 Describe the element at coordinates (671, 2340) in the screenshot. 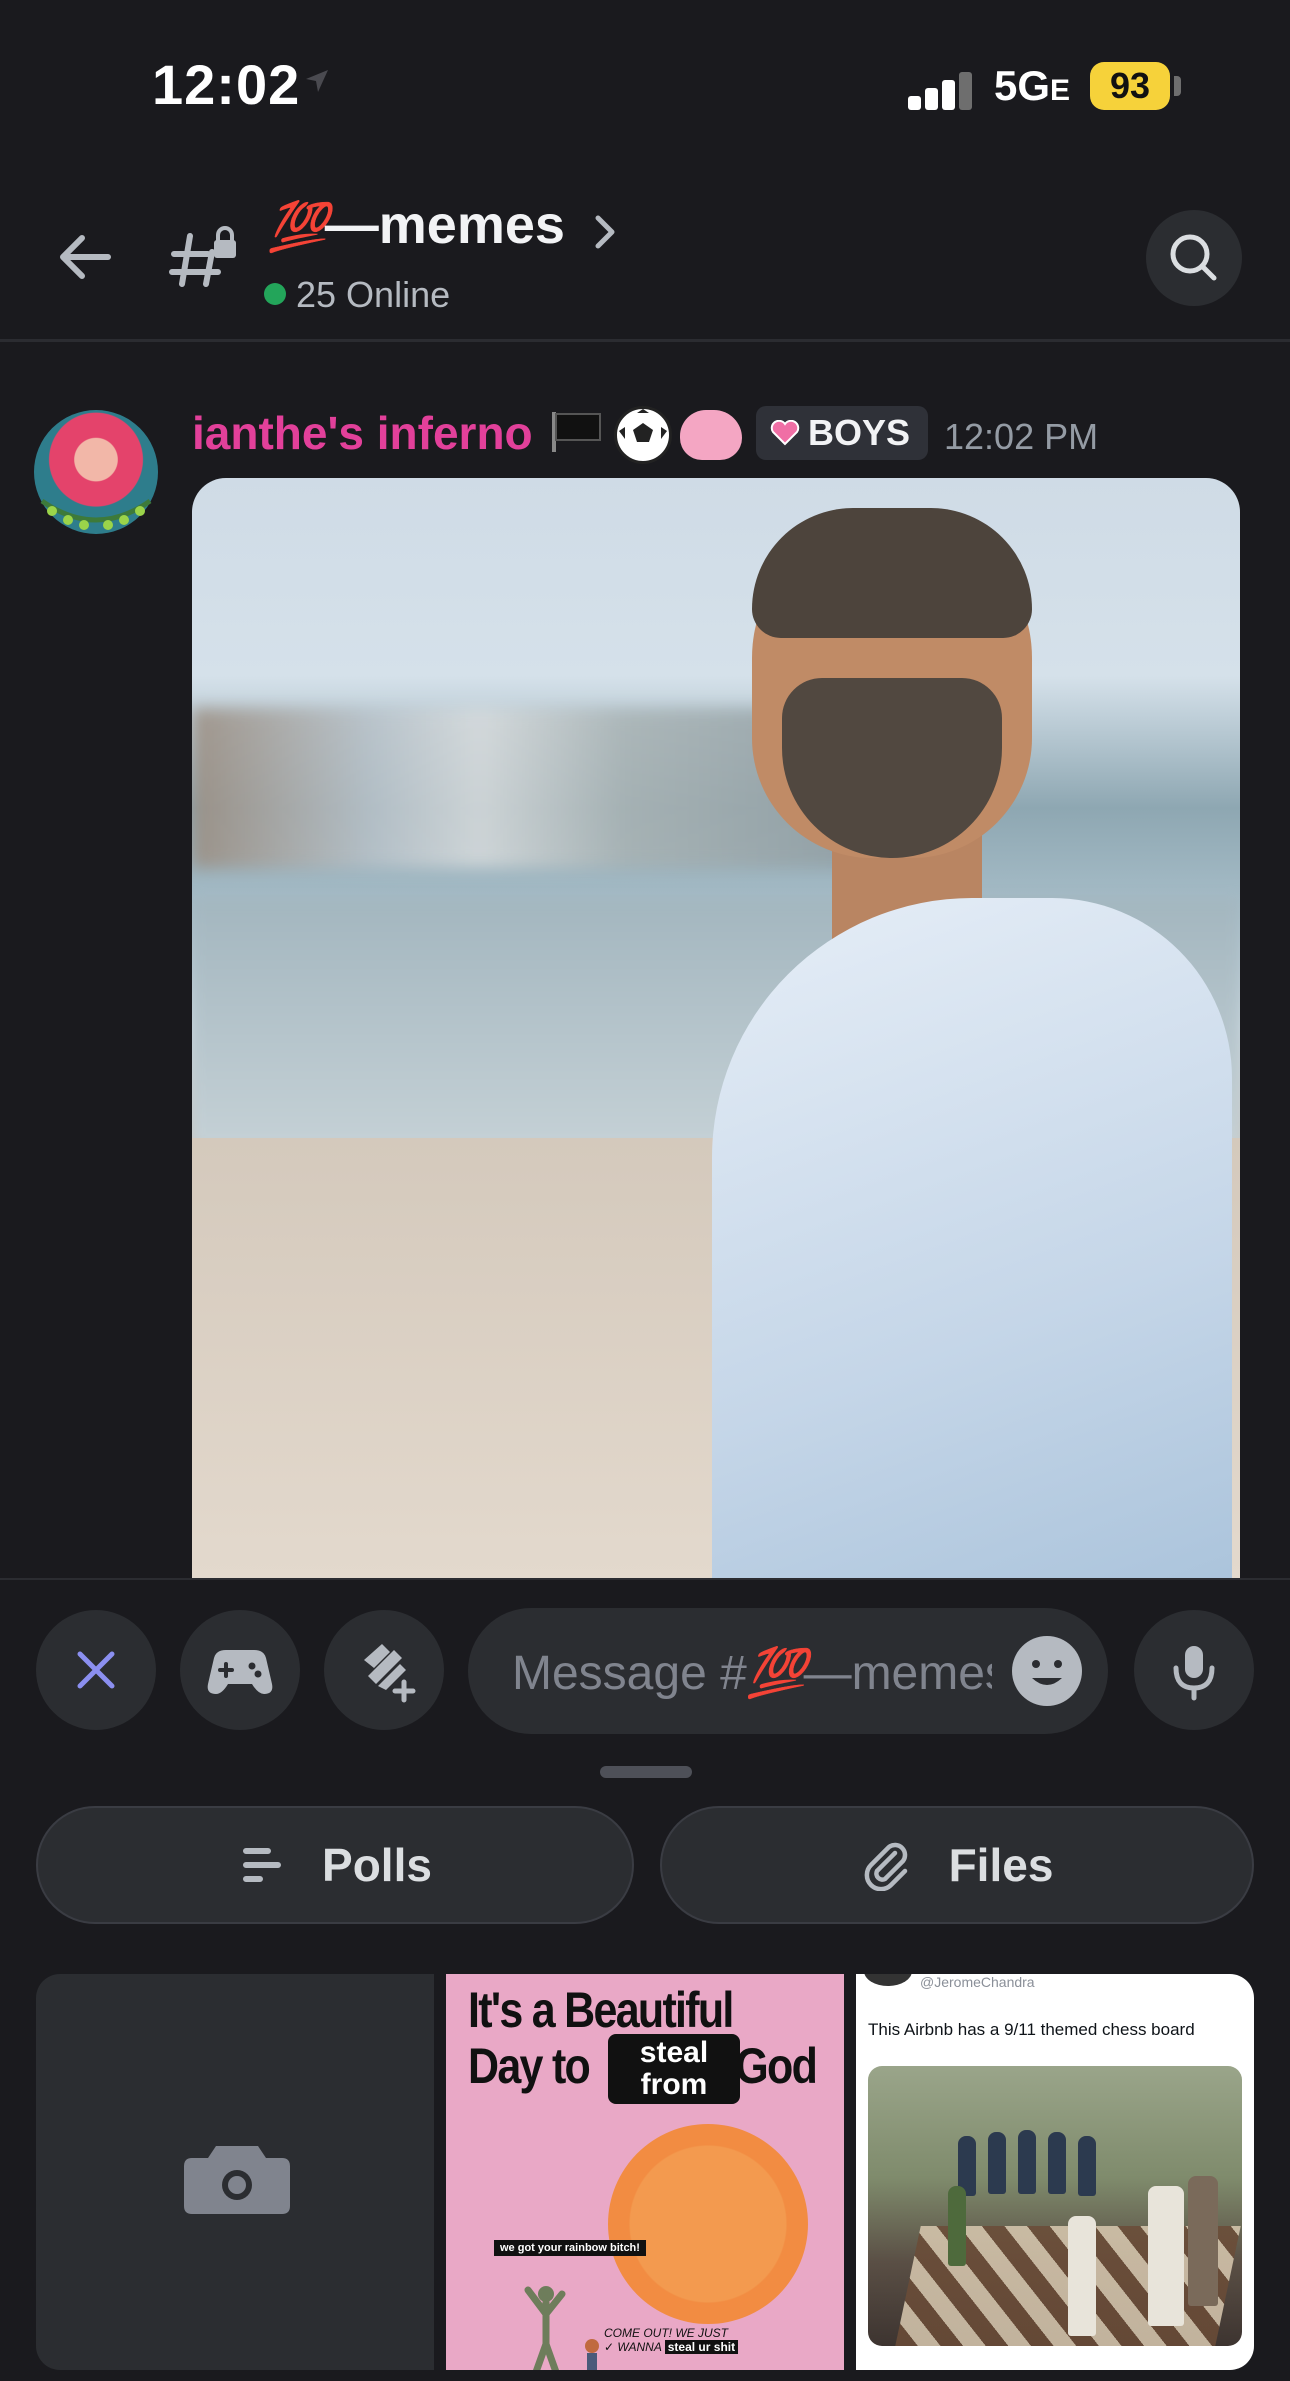

I see `meme-small-text: COME OUT! WE JUST ✓ WANNA steal ur shit` at that location.